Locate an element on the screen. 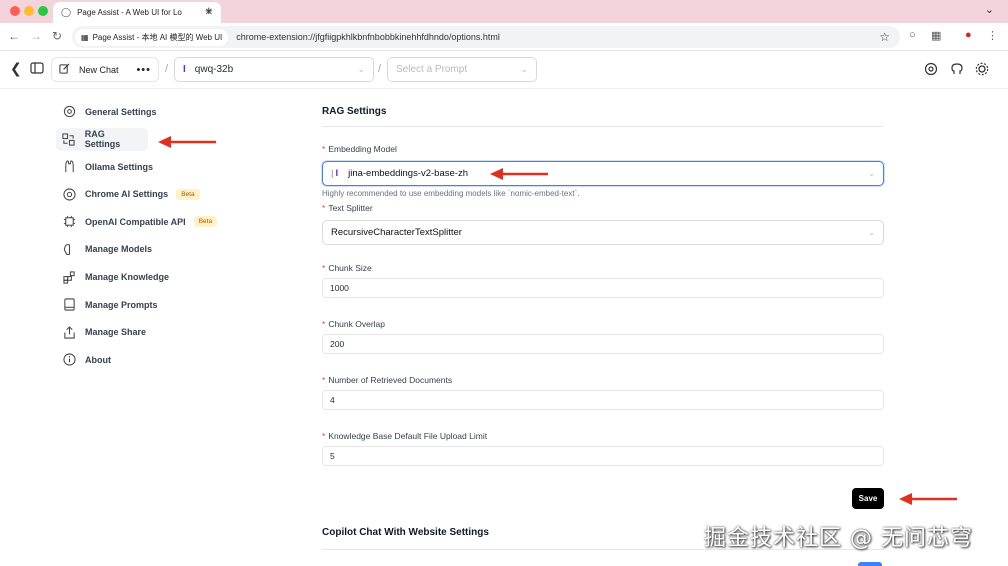  share-icon is located at coordinates (69, 332).